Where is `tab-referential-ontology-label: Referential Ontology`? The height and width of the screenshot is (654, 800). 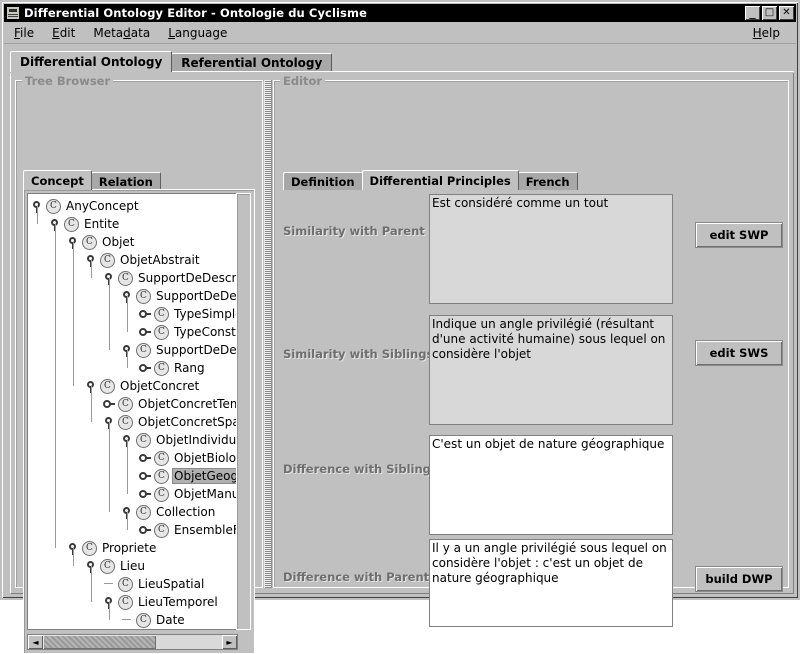
tab-referential-ontology-label: Referential Ontology is located at coordinates (252, 63).